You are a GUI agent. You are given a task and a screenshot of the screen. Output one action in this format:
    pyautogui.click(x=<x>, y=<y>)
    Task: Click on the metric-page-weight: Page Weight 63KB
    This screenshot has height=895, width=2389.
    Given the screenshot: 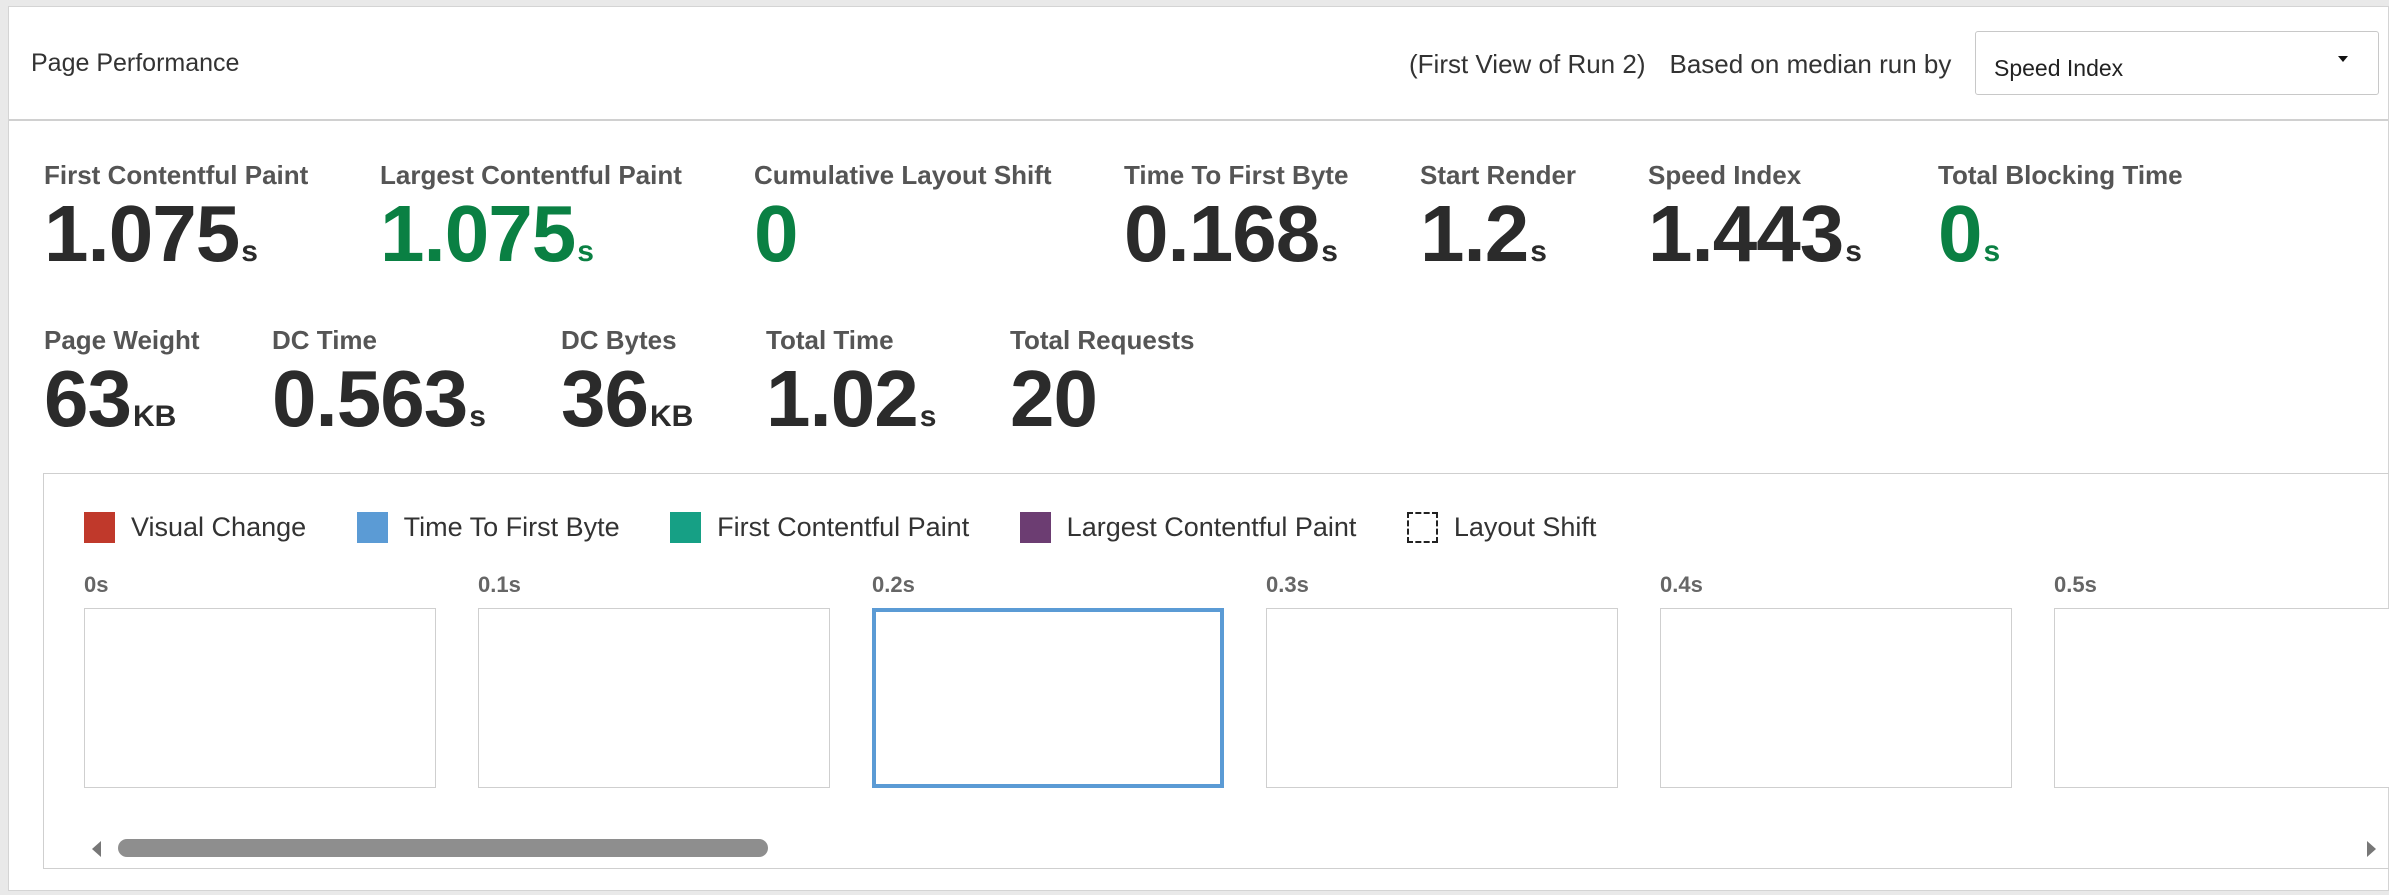 What is the action you would take?
    pyautogui.click(x=122, y=391)
    